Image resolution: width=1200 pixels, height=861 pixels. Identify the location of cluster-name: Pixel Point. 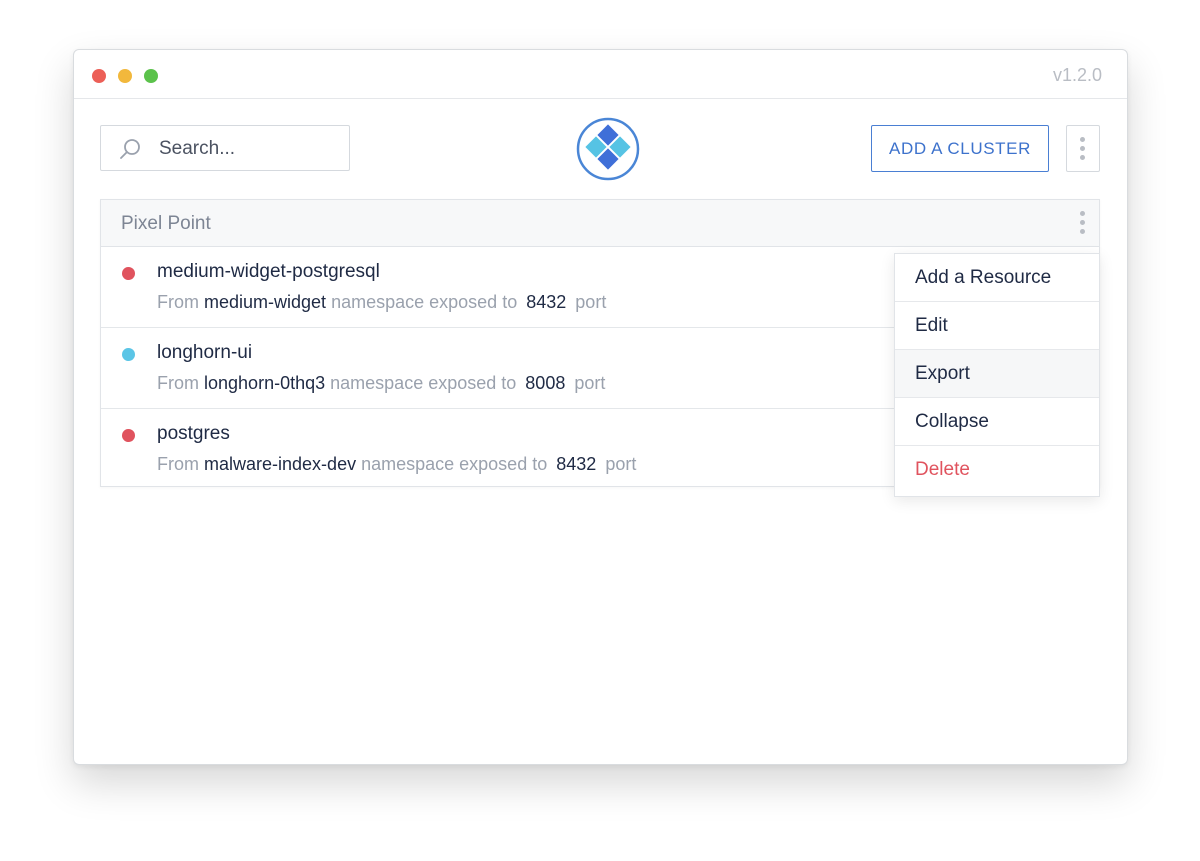
(166, 223).